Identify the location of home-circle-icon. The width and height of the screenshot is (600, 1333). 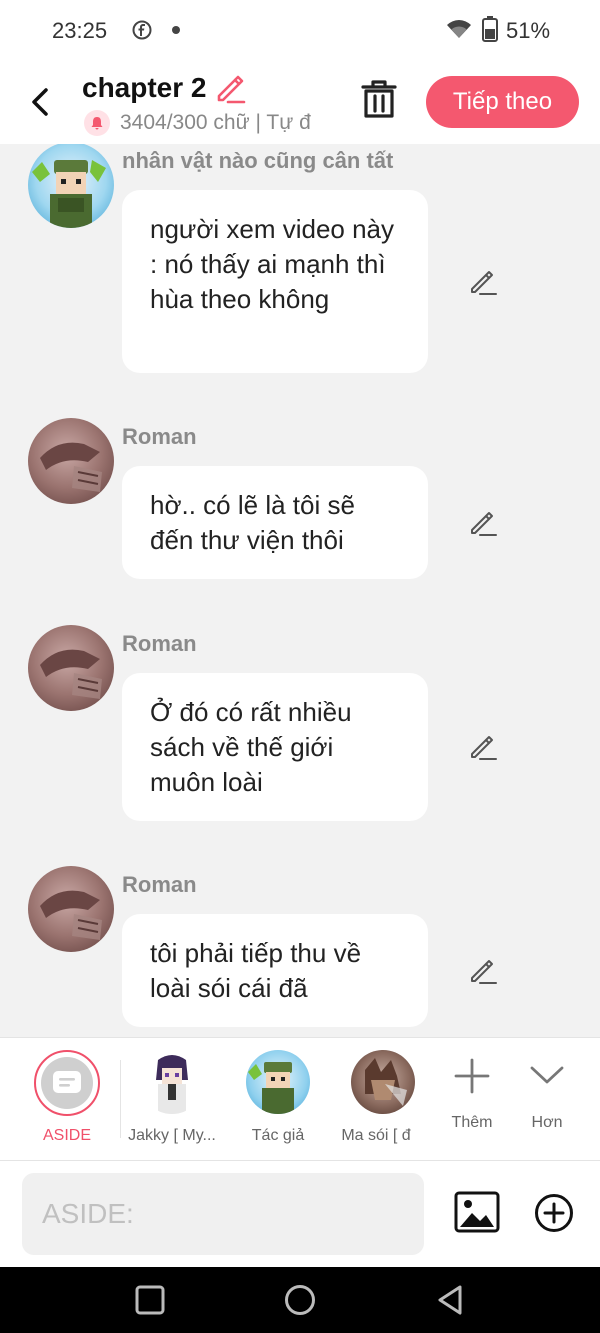
(300, 1300).